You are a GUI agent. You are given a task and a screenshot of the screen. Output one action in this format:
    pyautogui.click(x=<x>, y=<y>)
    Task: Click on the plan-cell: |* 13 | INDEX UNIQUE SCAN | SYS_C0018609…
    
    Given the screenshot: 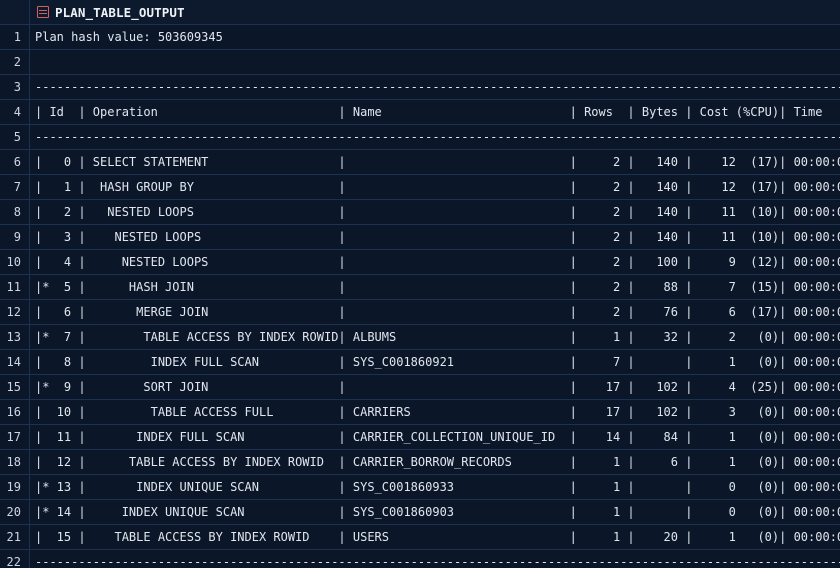 What is the action you would take?
    pyautogui.click(x=435, y=487)
    